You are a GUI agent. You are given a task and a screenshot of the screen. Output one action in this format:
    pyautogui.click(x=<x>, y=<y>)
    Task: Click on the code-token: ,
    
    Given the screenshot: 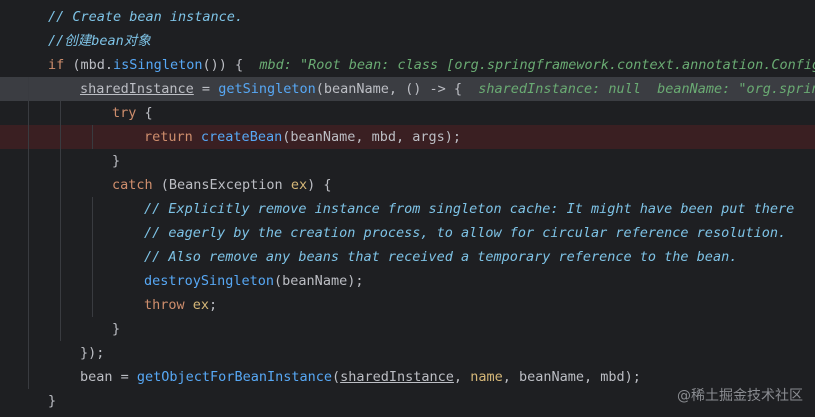 What is the action you would take?
    pyautogui.click(x=462, y=377)
    